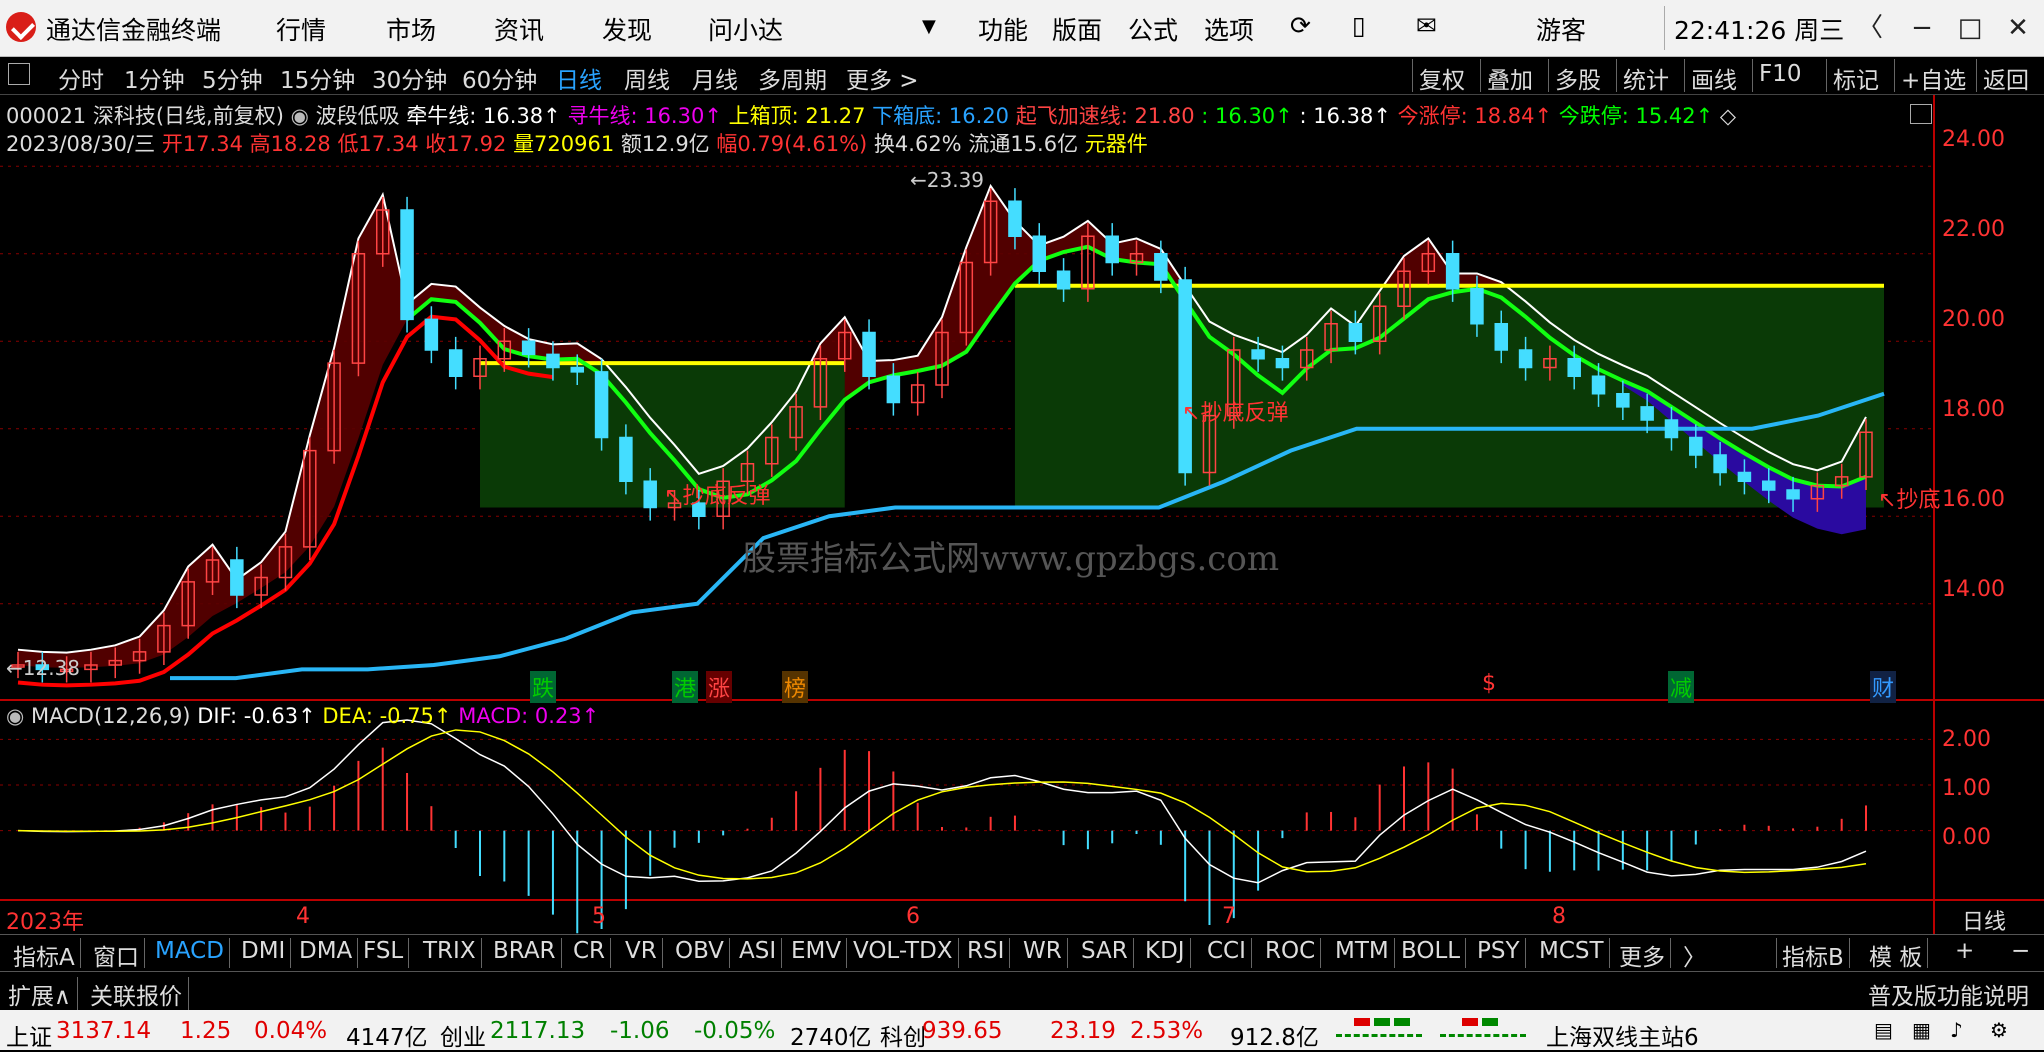  Describe the element at coordinates (317, 78) in the screenshot. I see `period-15min: 15分钟` at that location.